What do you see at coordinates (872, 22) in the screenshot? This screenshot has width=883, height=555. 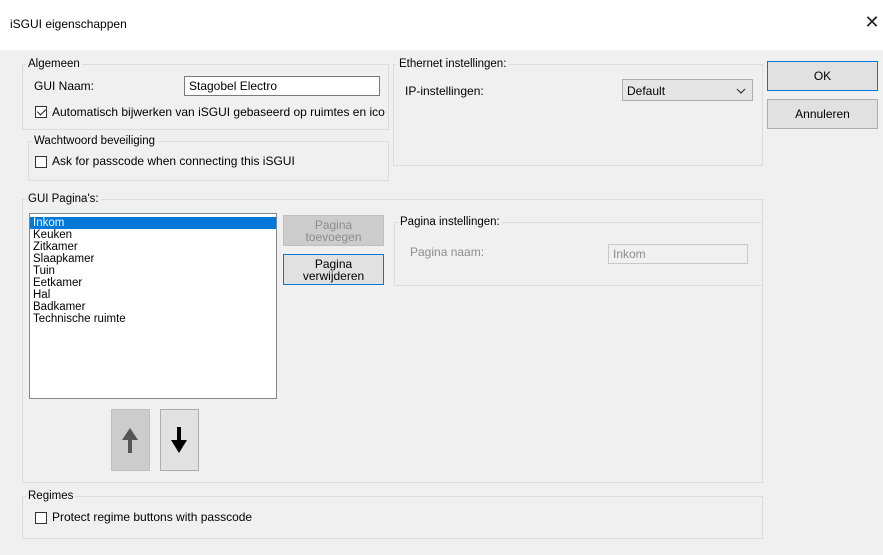 I see `close-icon: ✕` at bounding box center [872, 22].